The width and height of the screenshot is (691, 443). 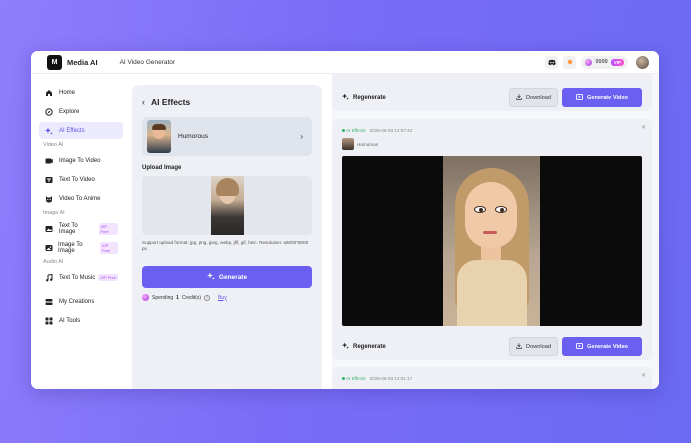 I want to click on sidebar-item-my-creations: My Creations, so click(x=81, y=301).